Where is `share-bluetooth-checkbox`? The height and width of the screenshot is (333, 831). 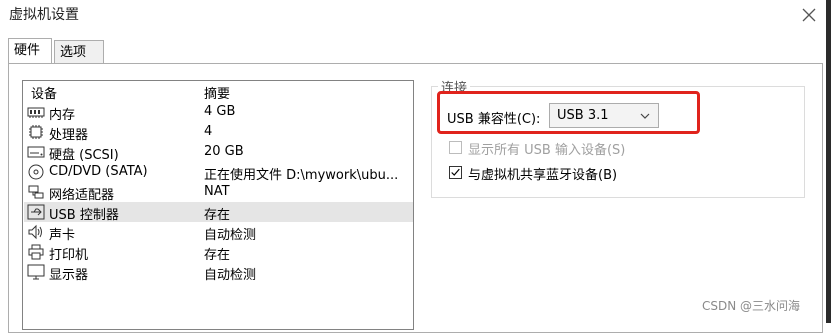
share-bluetooth-checkbox is located at coordinates (455, 172).